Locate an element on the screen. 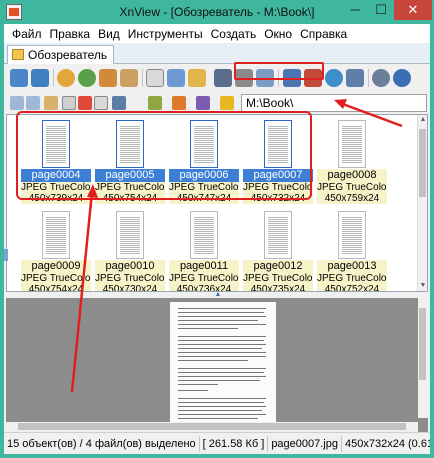  info-icon is located at coordinates (402, 78).